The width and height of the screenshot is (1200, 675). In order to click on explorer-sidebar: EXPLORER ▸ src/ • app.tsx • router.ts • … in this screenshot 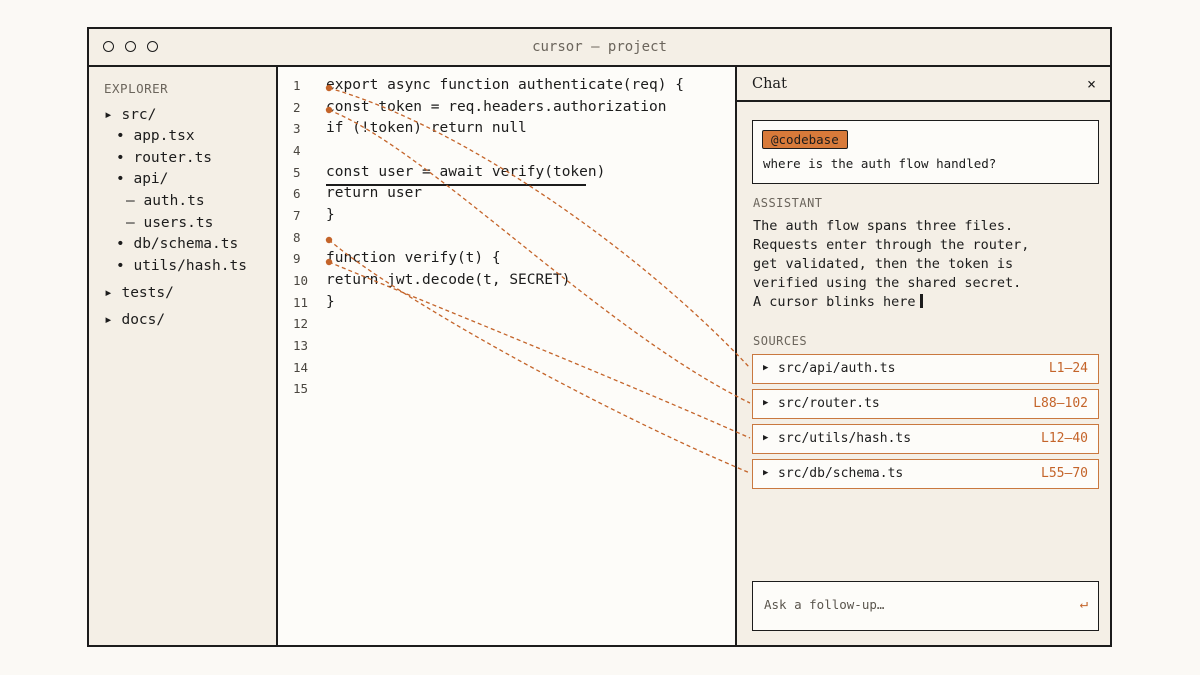, I will do `click(183, 356)`.